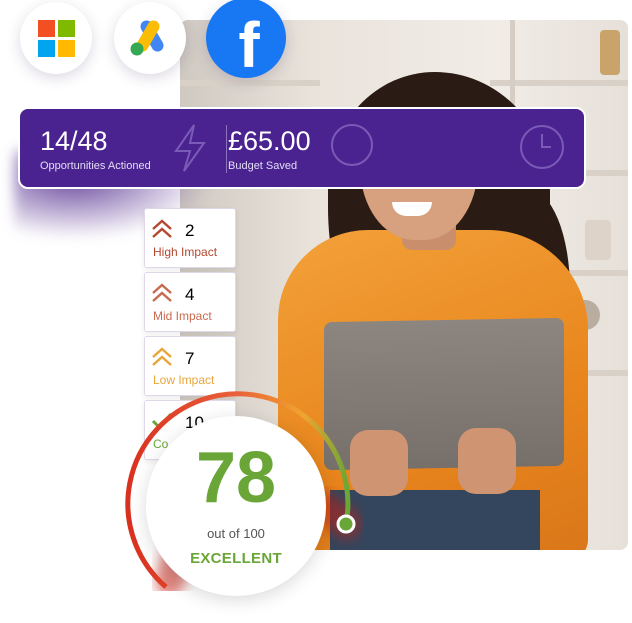  Describe the element at coordinates (95, 166) in the screenshot. I see `opportunities-label: Opportunities Actioned` at that location.